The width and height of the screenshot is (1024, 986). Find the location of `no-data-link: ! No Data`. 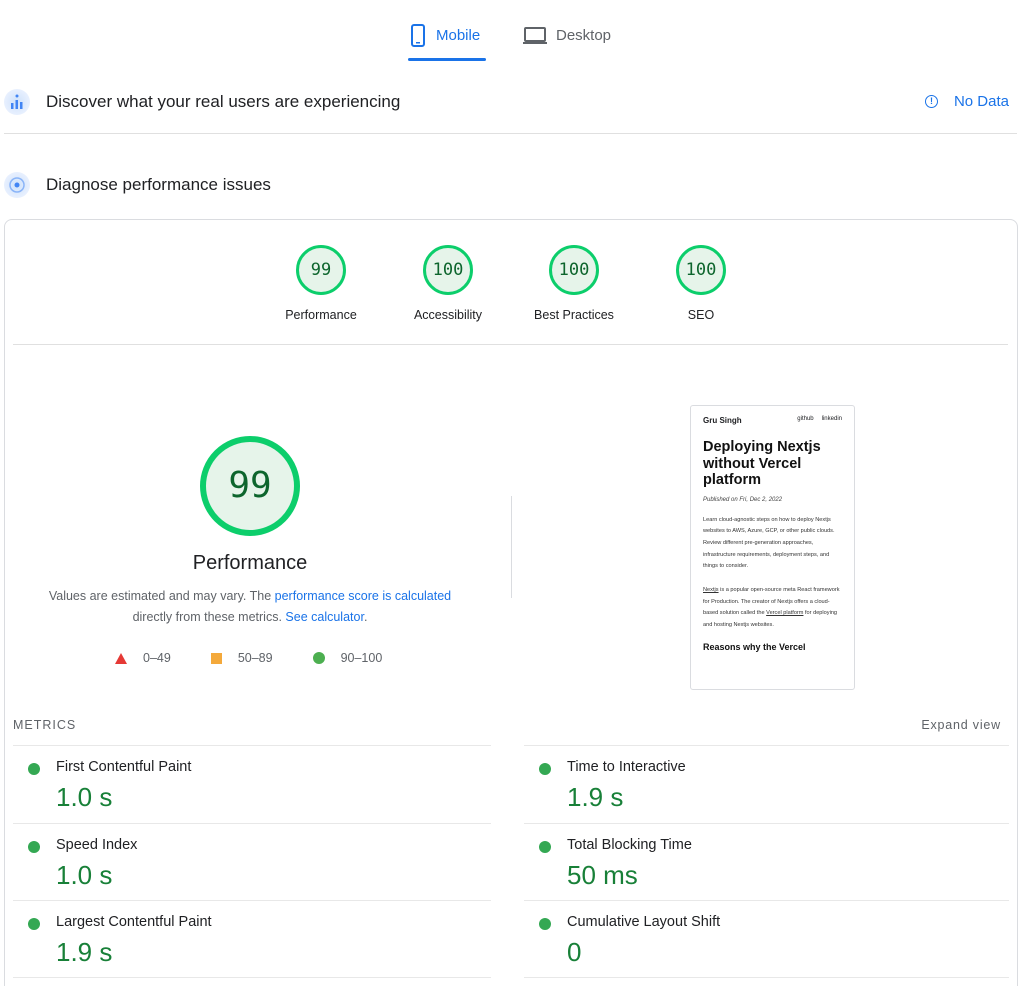

no-data-link: ! No Data is located at coordinates (966, 101).